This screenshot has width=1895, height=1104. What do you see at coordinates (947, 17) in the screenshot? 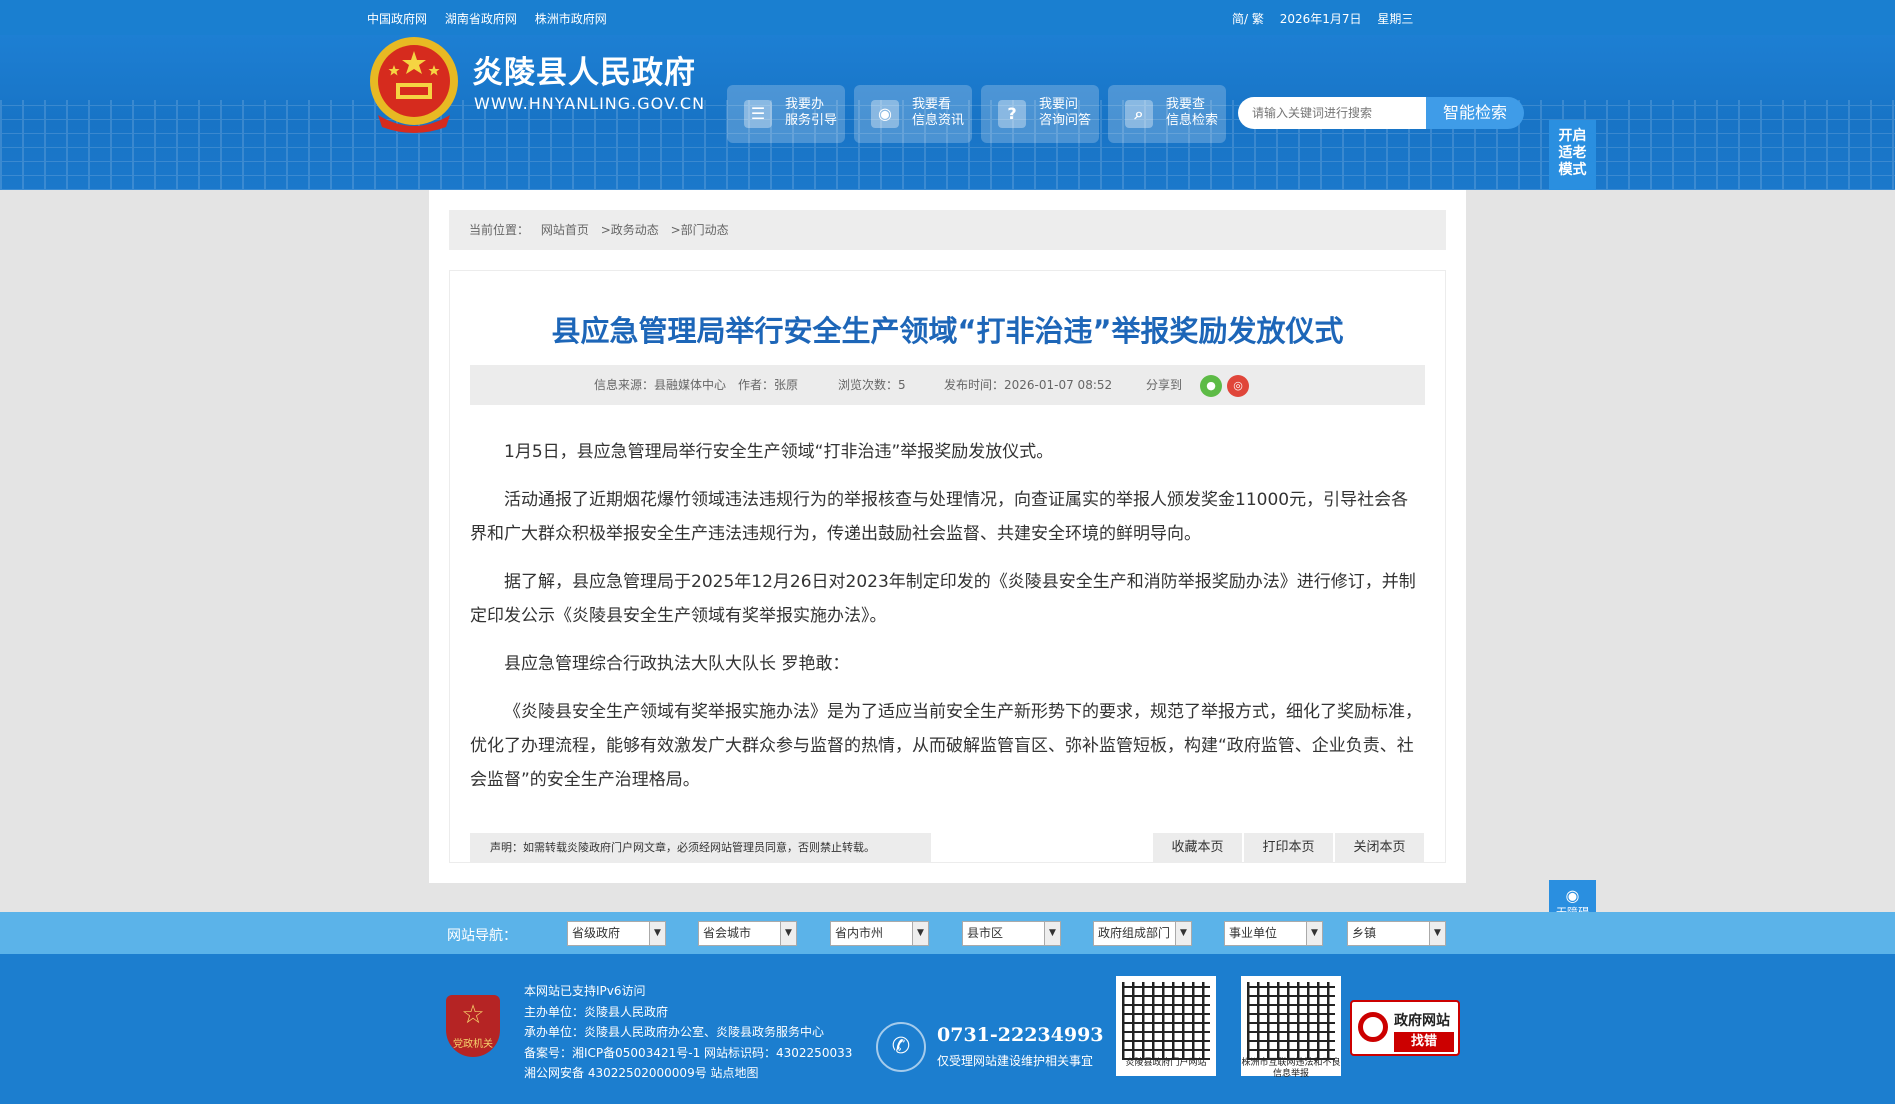
I see `top-strip: 中国政府网 湖南省政府网 株洲市政府网 简/ 繁 2026年1月7日 星期三` at bounding box center [947, 17].